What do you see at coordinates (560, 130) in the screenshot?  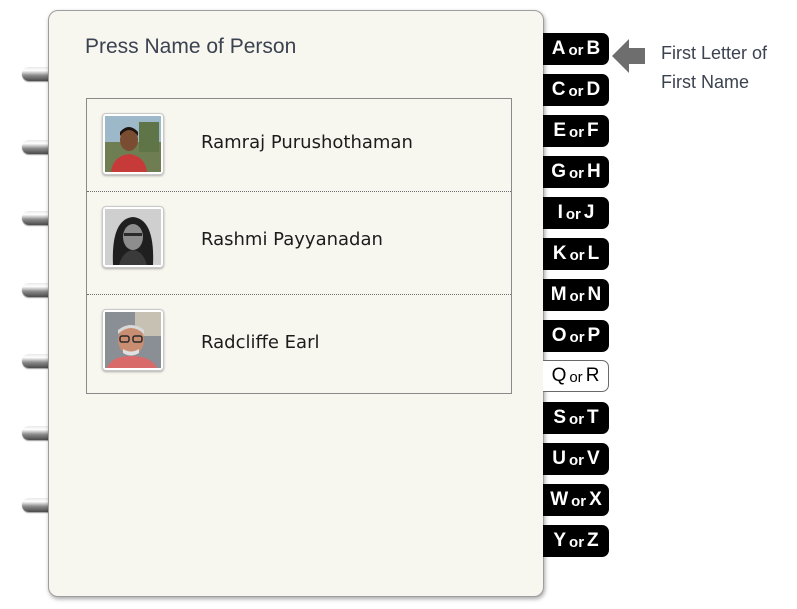 I see `tab-letter: E` at bounding box center [560, 130].